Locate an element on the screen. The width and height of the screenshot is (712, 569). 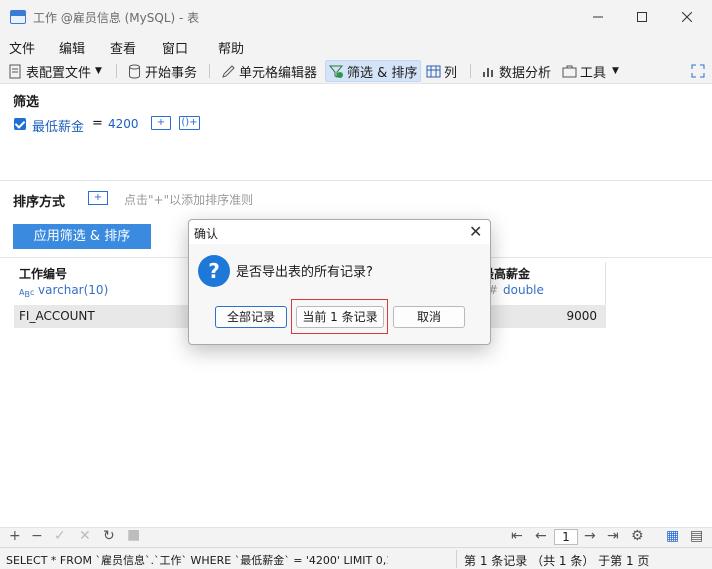
menu-file: 文件 is located at coordinates (22, 47).